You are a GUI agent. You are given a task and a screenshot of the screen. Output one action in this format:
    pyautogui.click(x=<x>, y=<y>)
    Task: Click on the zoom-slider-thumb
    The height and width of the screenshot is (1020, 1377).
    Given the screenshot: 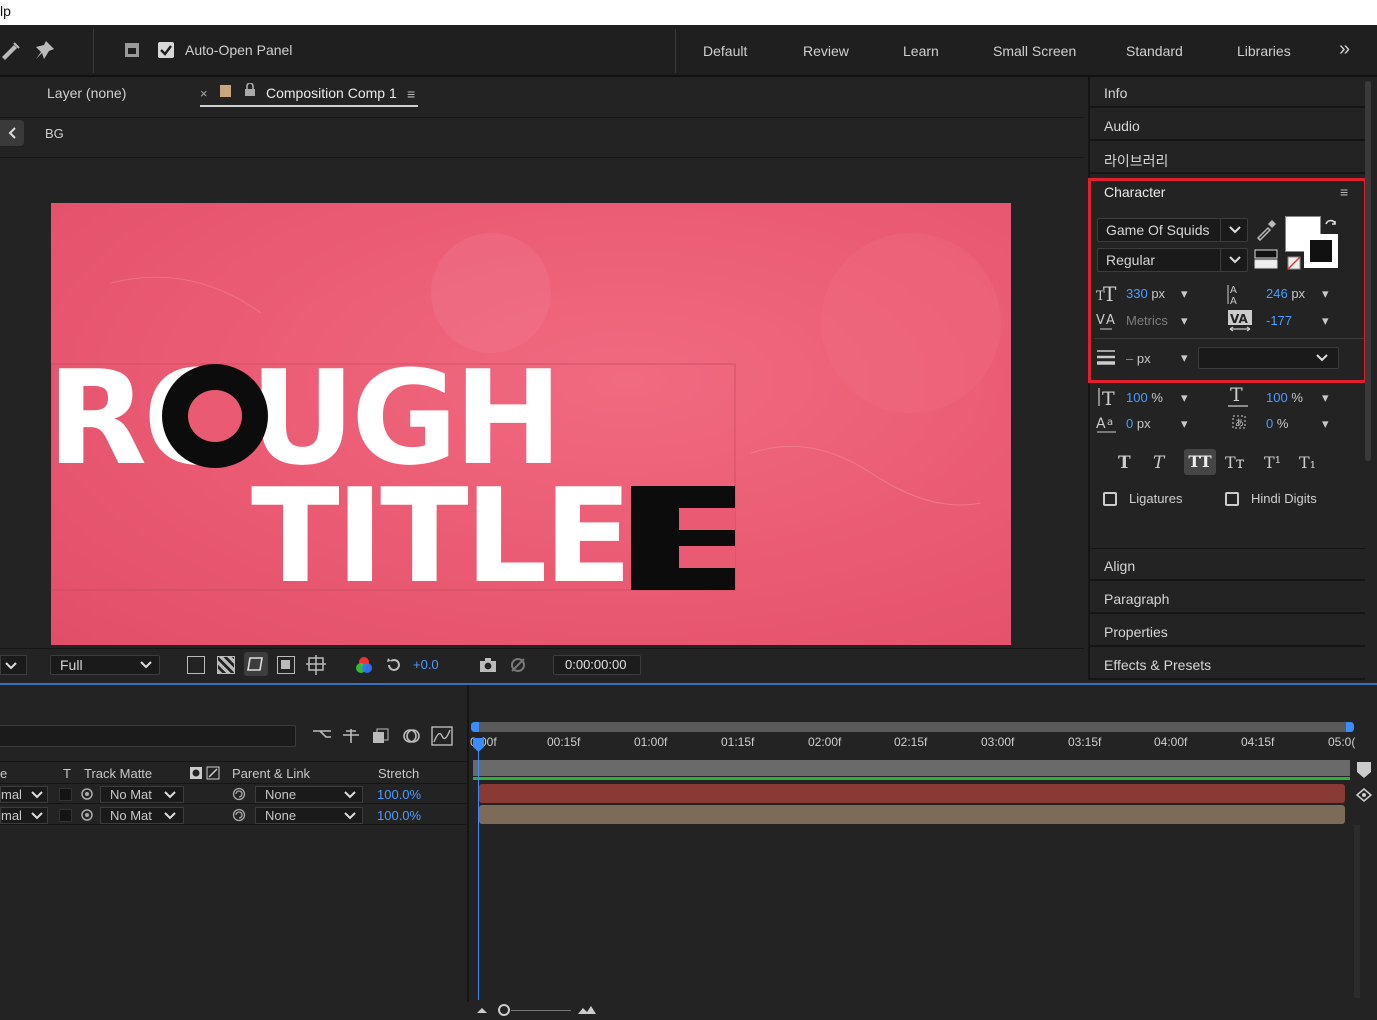 What is the action you would take?
    pyautogui.click(x=504, y=1010)
    